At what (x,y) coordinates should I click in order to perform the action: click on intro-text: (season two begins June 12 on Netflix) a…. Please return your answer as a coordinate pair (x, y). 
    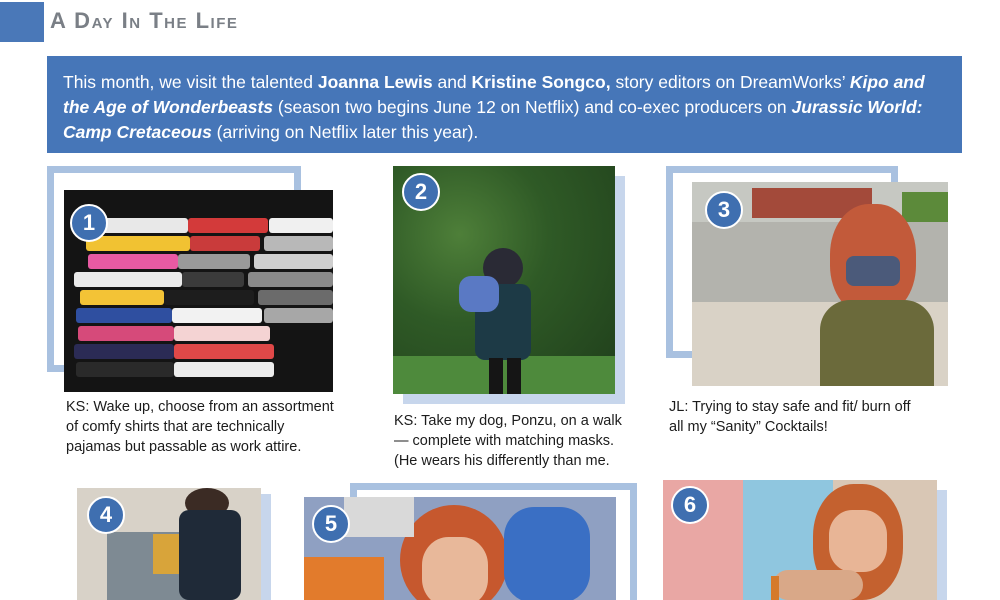
    Looking at the image, I should click on (532, 107).